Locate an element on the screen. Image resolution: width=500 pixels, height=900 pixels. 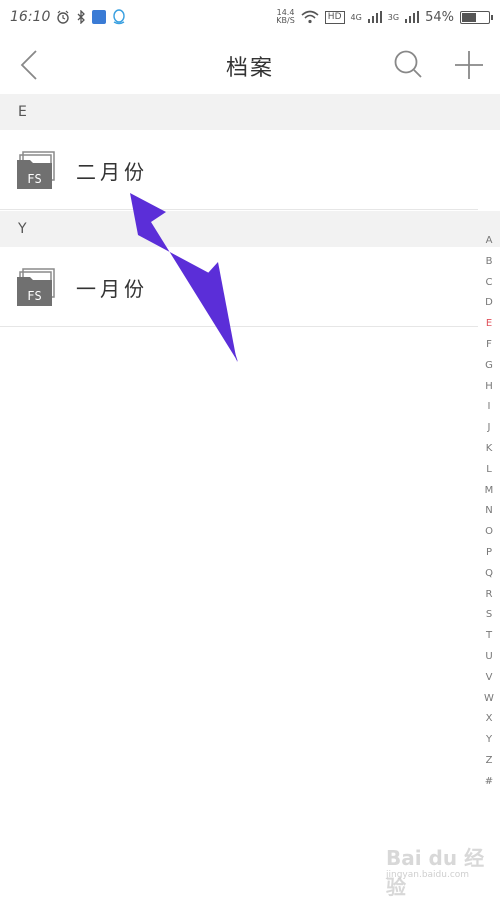
shield-app-icon is located at coordinates (99, 17).